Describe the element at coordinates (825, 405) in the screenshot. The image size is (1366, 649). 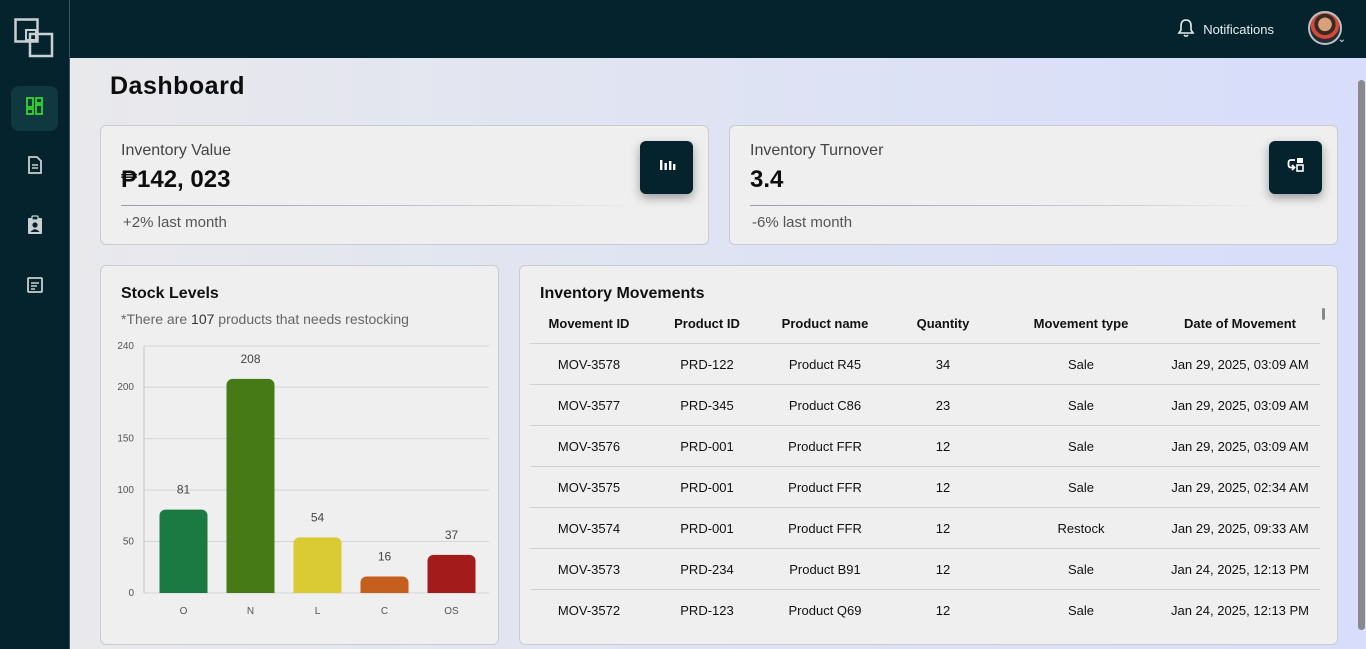
I see `cell-product-name: Product C86` at that location.